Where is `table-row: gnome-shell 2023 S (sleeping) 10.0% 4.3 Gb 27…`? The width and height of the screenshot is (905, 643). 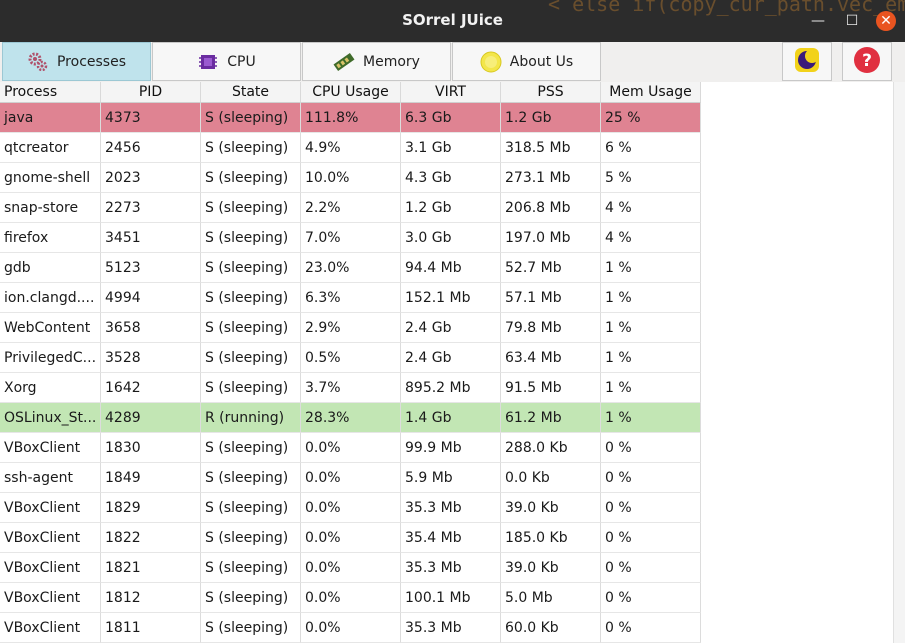 table-row: gnome-shell 2023 S (sleeping) 10.0% 4.3 Gb 27… is located at coordinates (350, 178).